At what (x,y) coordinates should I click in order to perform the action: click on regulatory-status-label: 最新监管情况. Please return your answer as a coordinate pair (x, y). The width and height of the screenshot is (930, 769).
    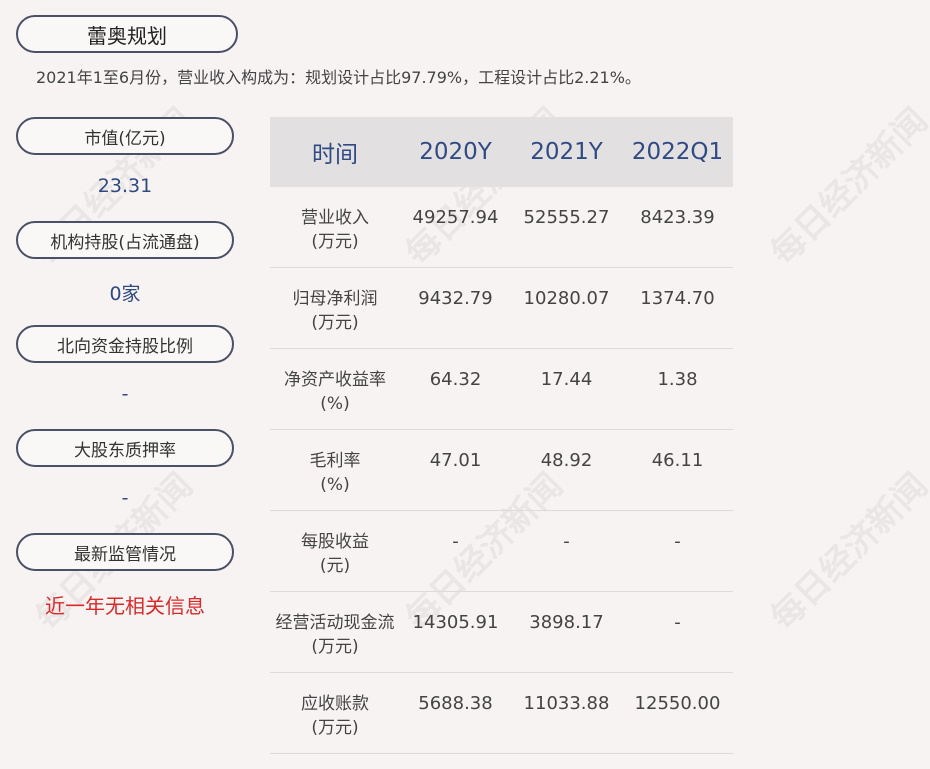
    Looking at the image, I should click on (125, 552).